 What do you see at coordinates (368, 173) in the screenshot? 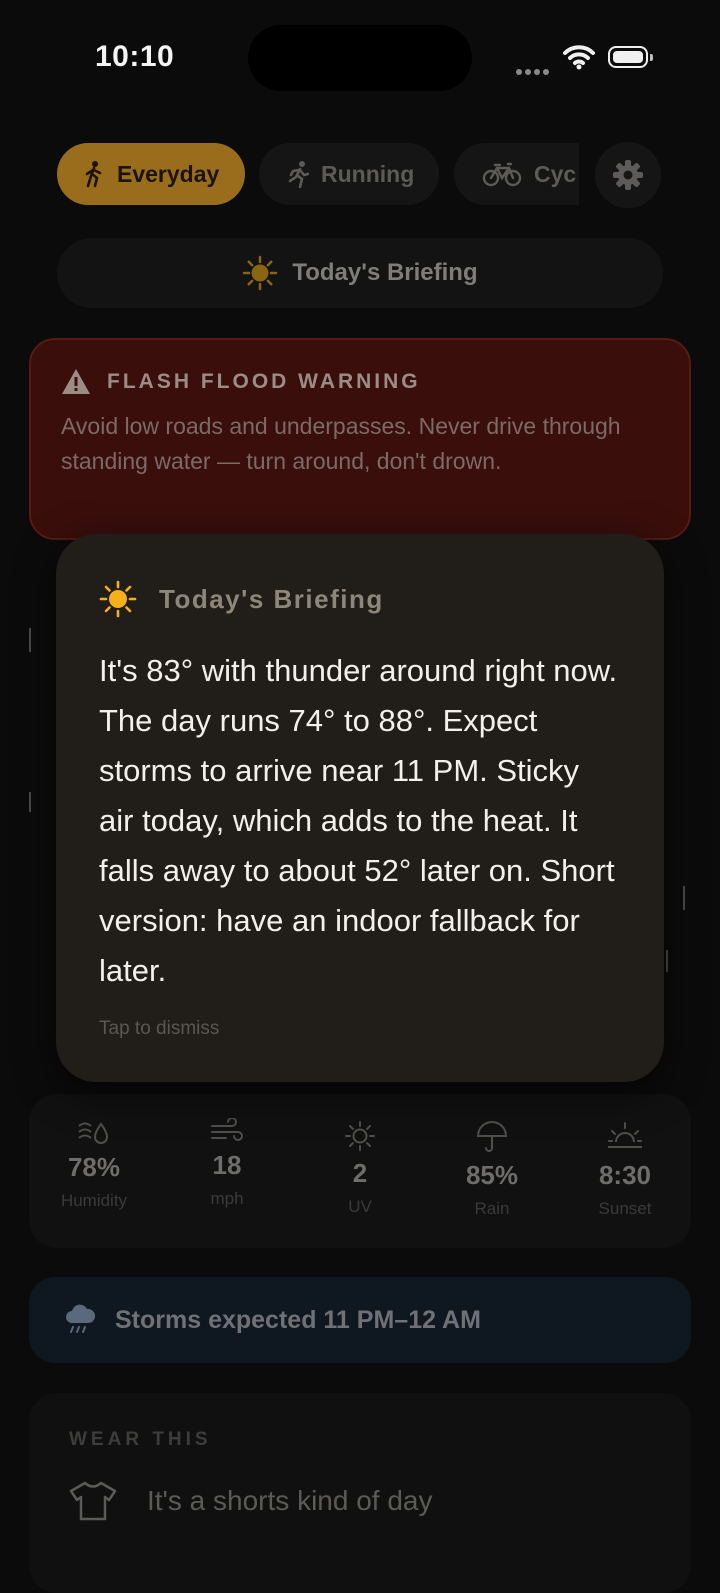
I see `tab-label: Running` at bounding box center [368, 173].